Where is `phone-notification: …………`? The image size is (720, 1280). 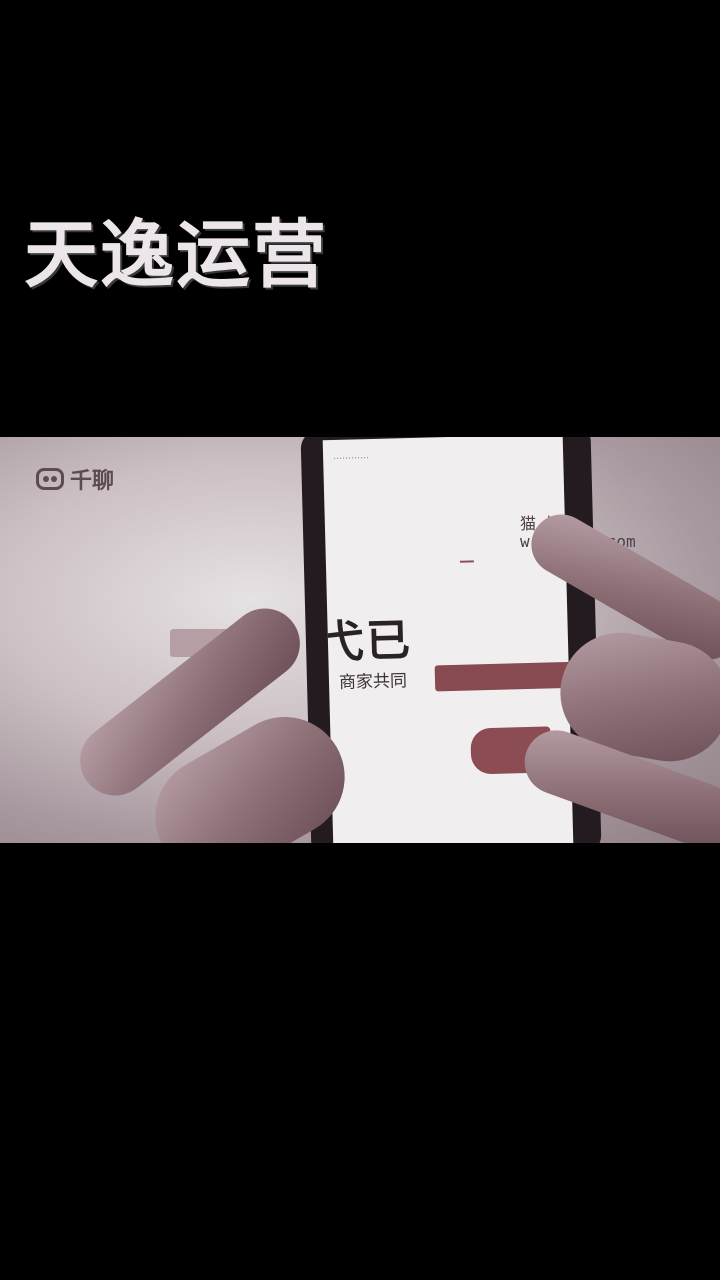 phone-notification: ………… is located at coordinates (351, 457).